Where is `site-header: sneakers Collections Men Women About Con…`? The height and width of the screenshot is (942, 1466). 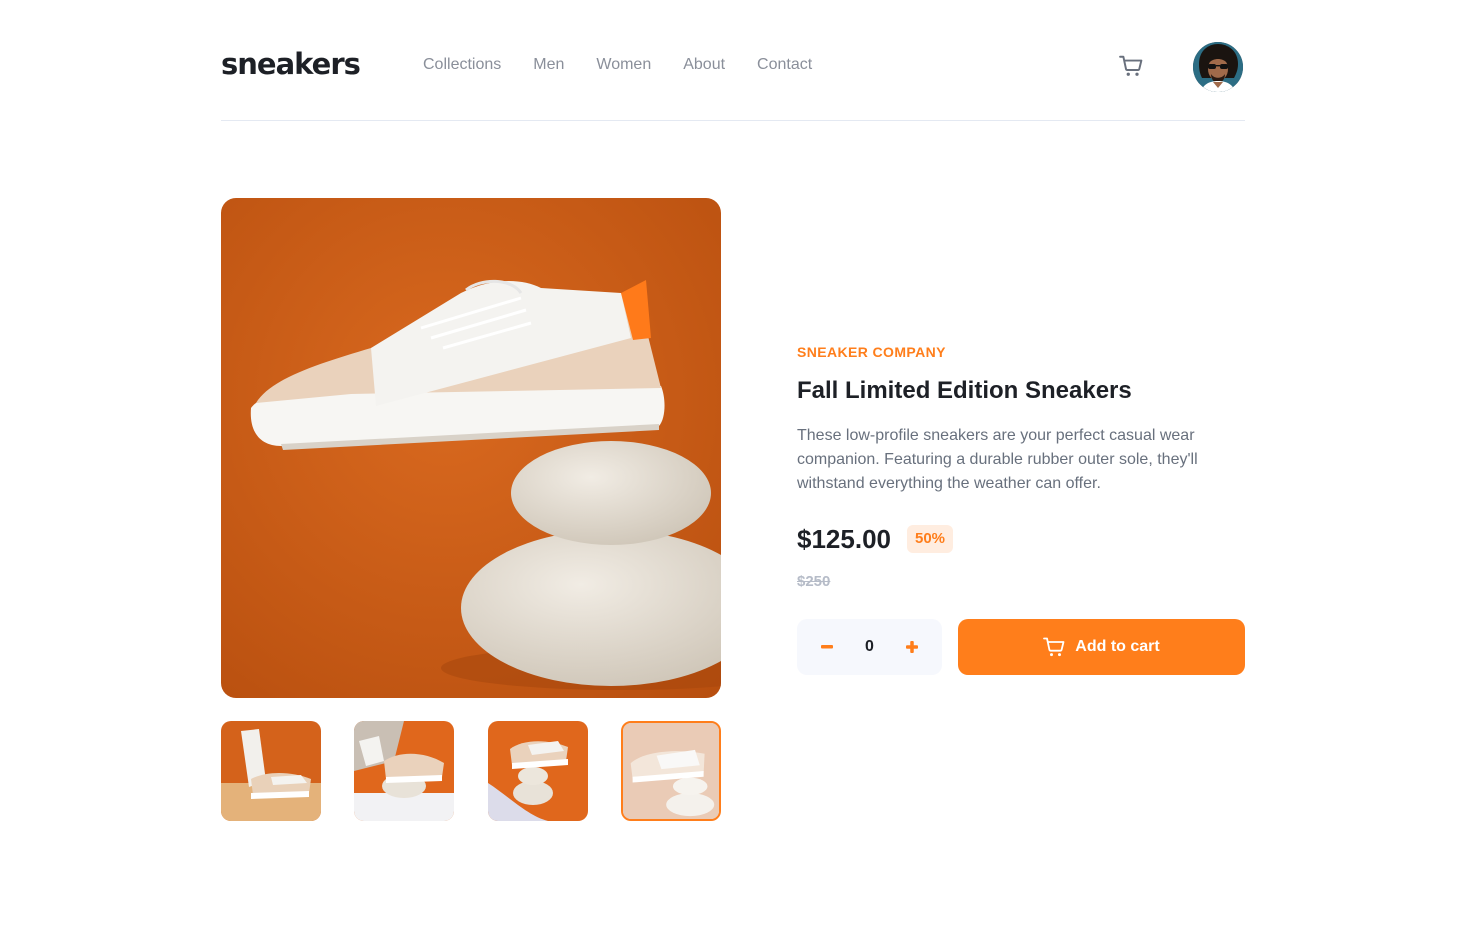
site-header: sneakers Collections Men Women About Con… is located at coordinates (733, 60).